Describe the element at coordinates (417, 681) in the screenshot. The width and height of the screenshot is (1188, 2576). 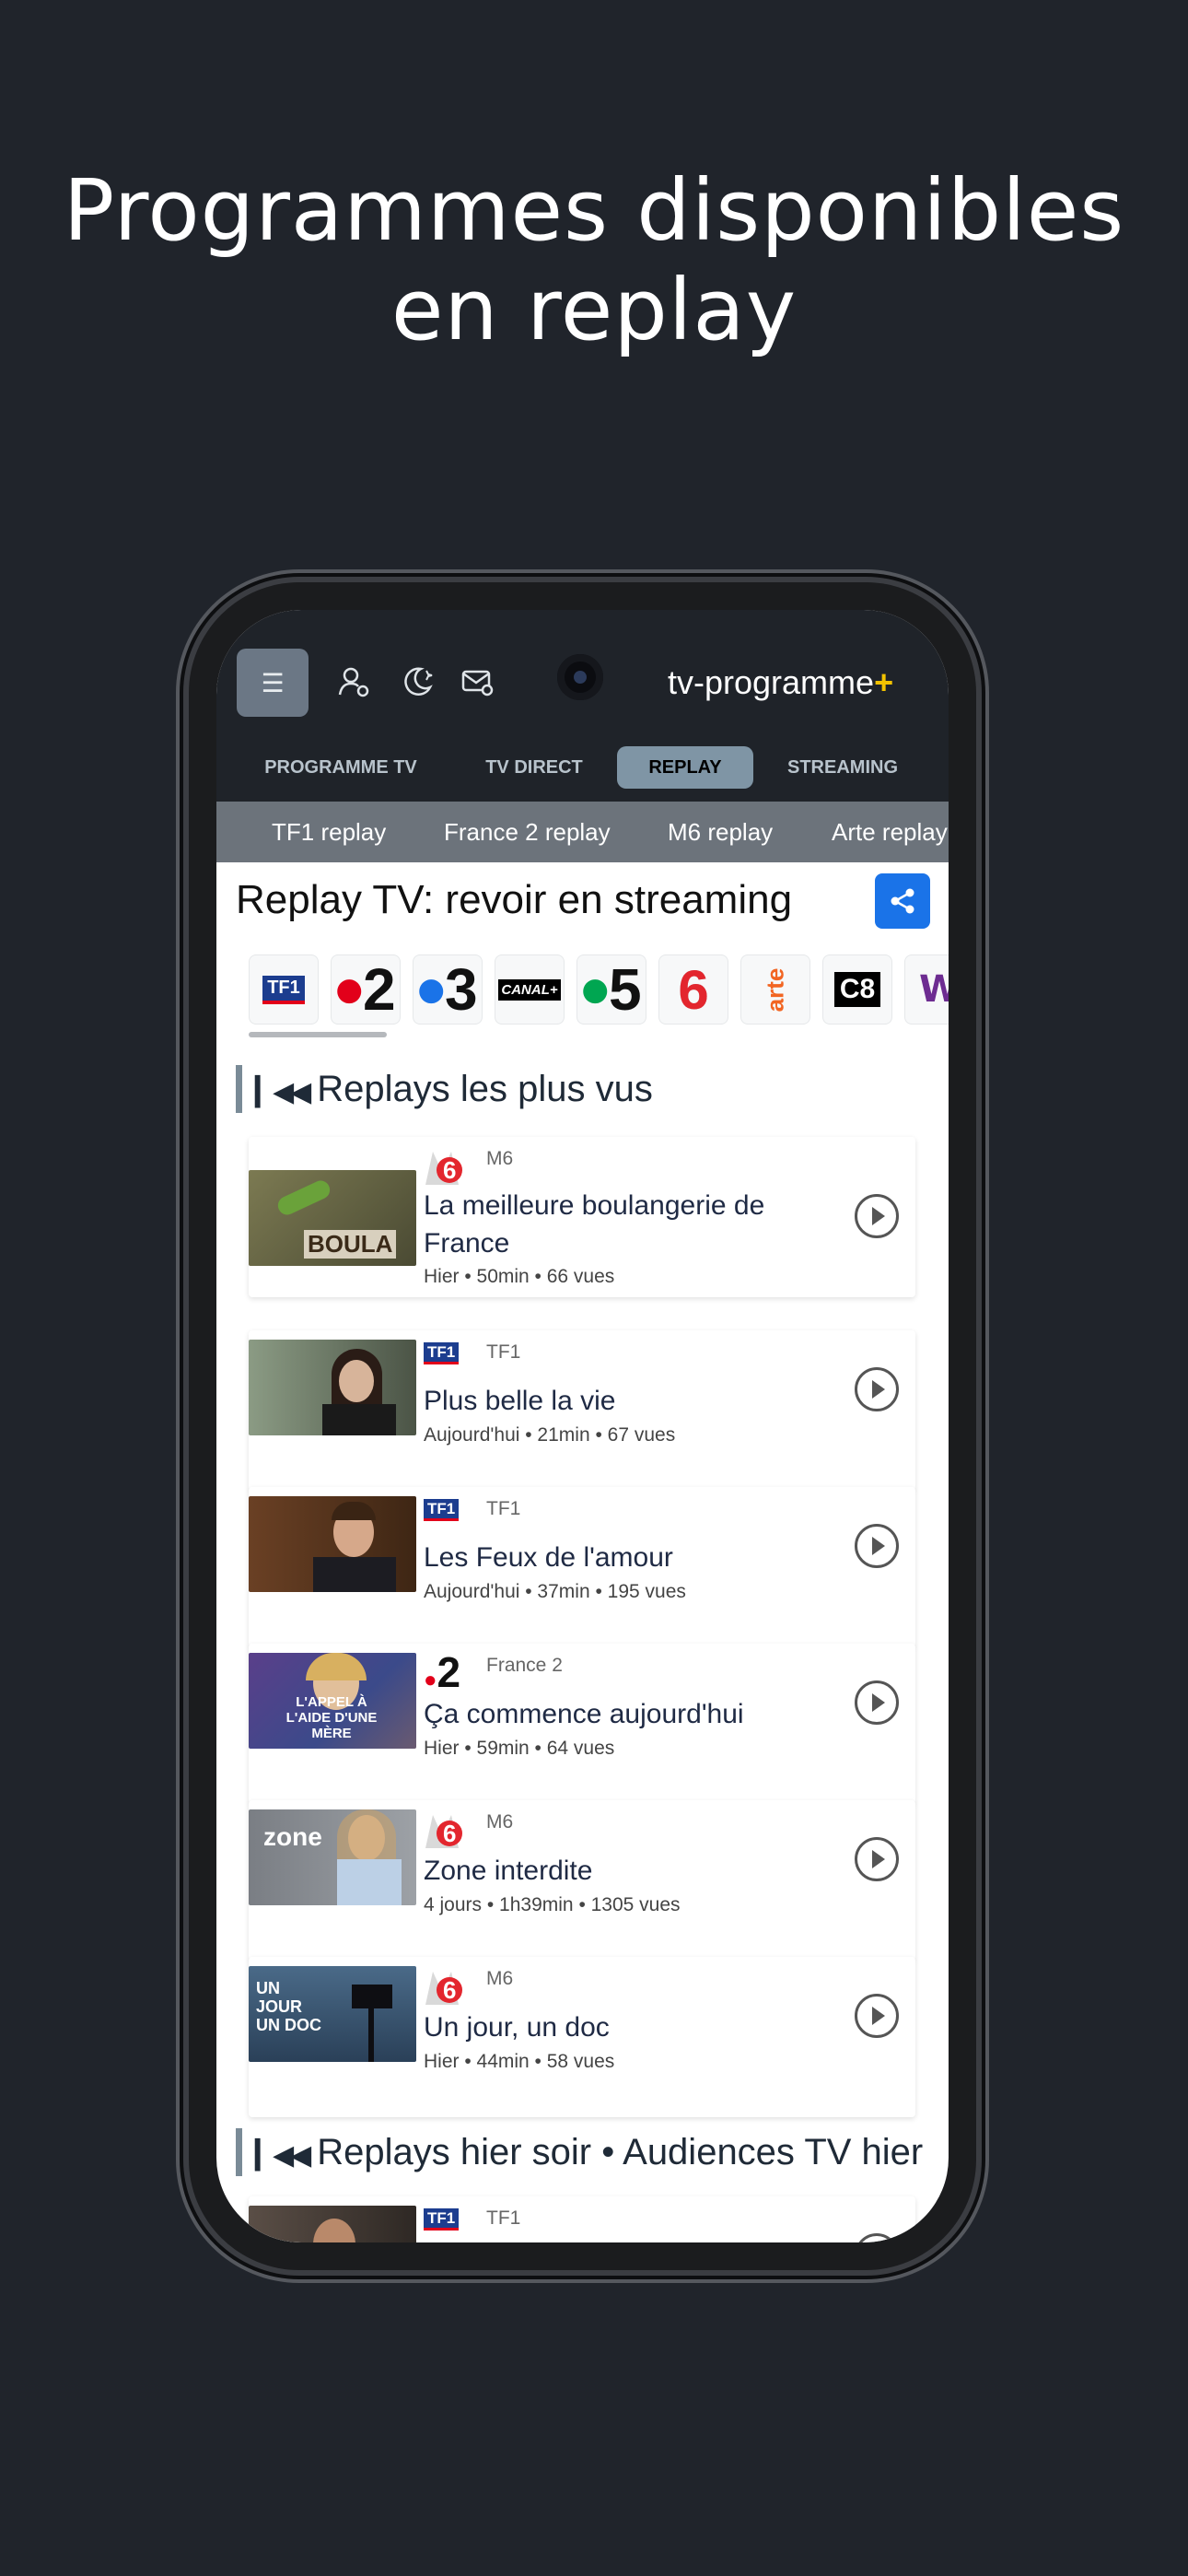
I see `dark-mode-icon` at that location.